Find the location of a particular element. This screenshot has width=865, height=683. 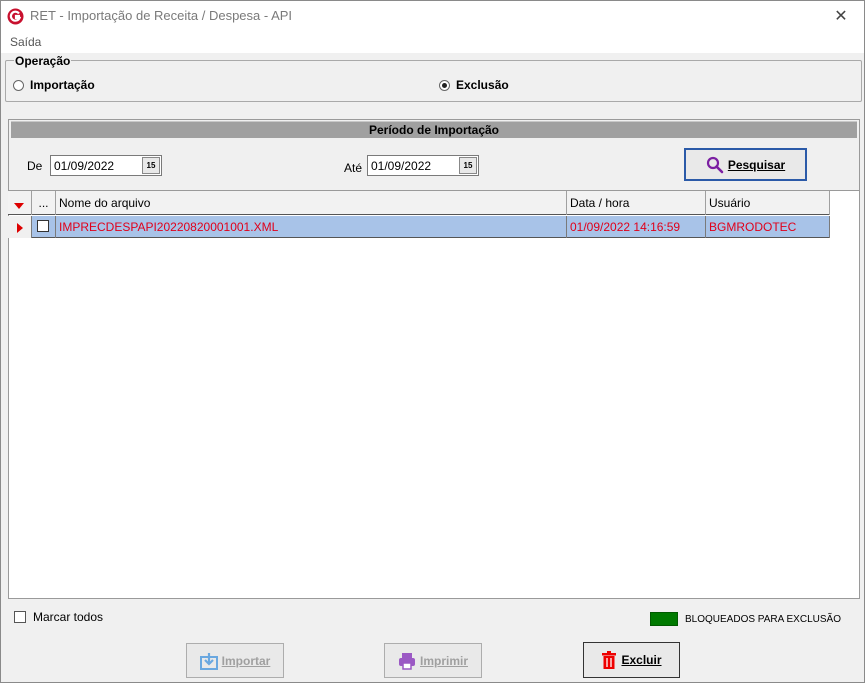

select-all-label: Marcar todos is located at coordinates (68, 617).